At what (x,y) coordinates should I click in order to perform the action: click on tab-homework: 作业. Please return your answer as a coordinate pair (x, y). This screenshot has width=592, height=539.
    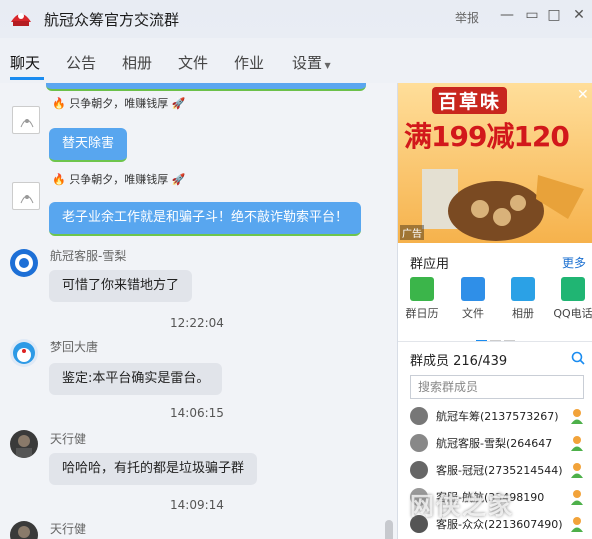
    Looking at the image, I should click on (249, 62).